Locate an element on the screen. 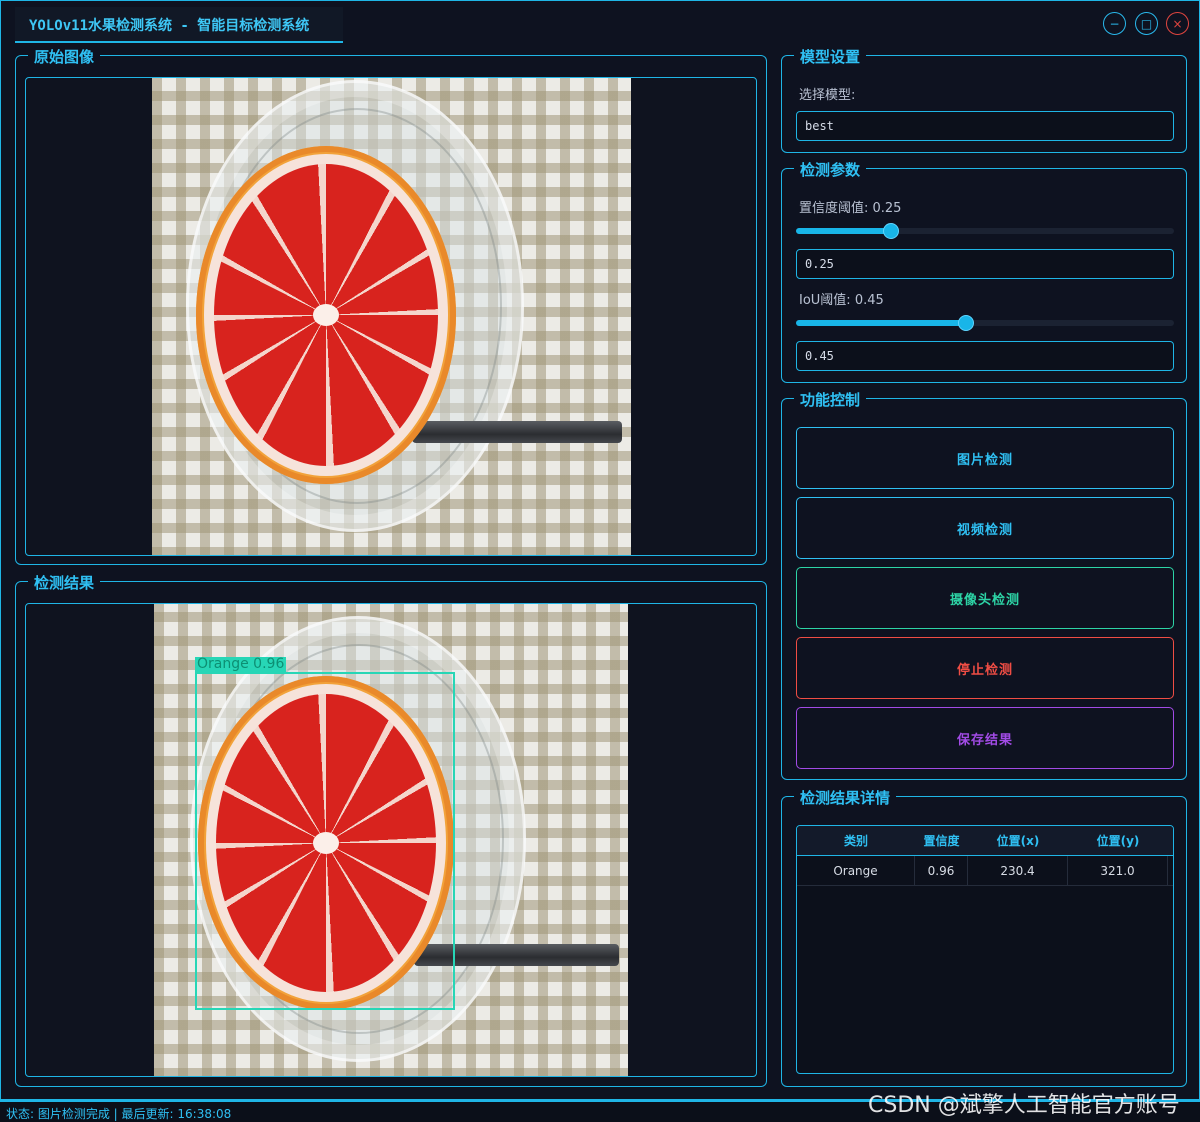  maximize-icon: □ is located at coordinates (1146, 23).